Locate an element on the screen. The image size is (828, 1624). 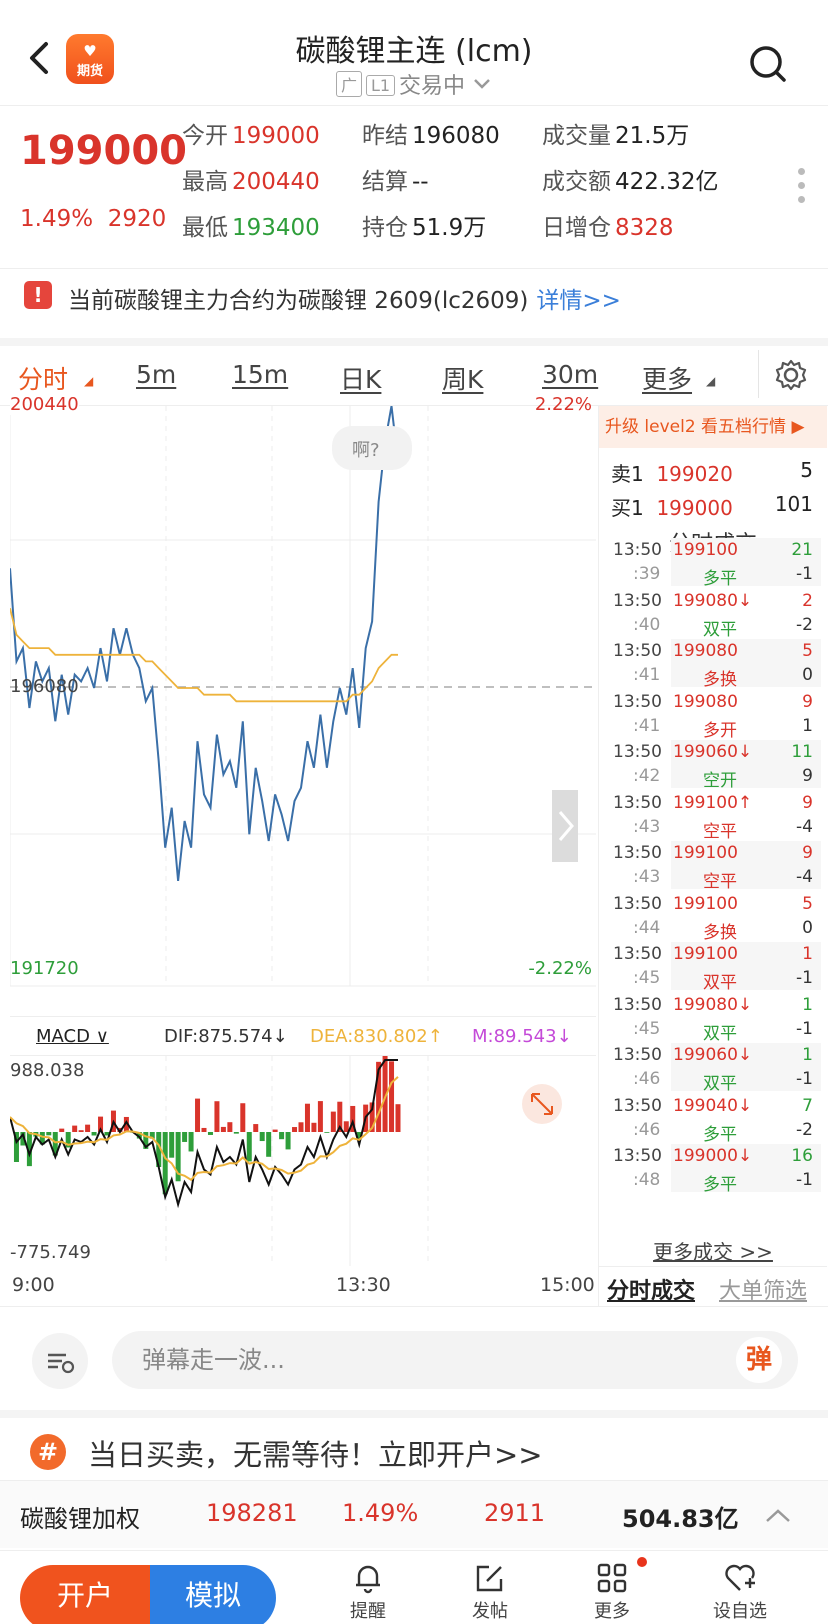
trade-row: 13:50:46 199060↓ 双平 1 -1 is located at coordinates (713, 1069).